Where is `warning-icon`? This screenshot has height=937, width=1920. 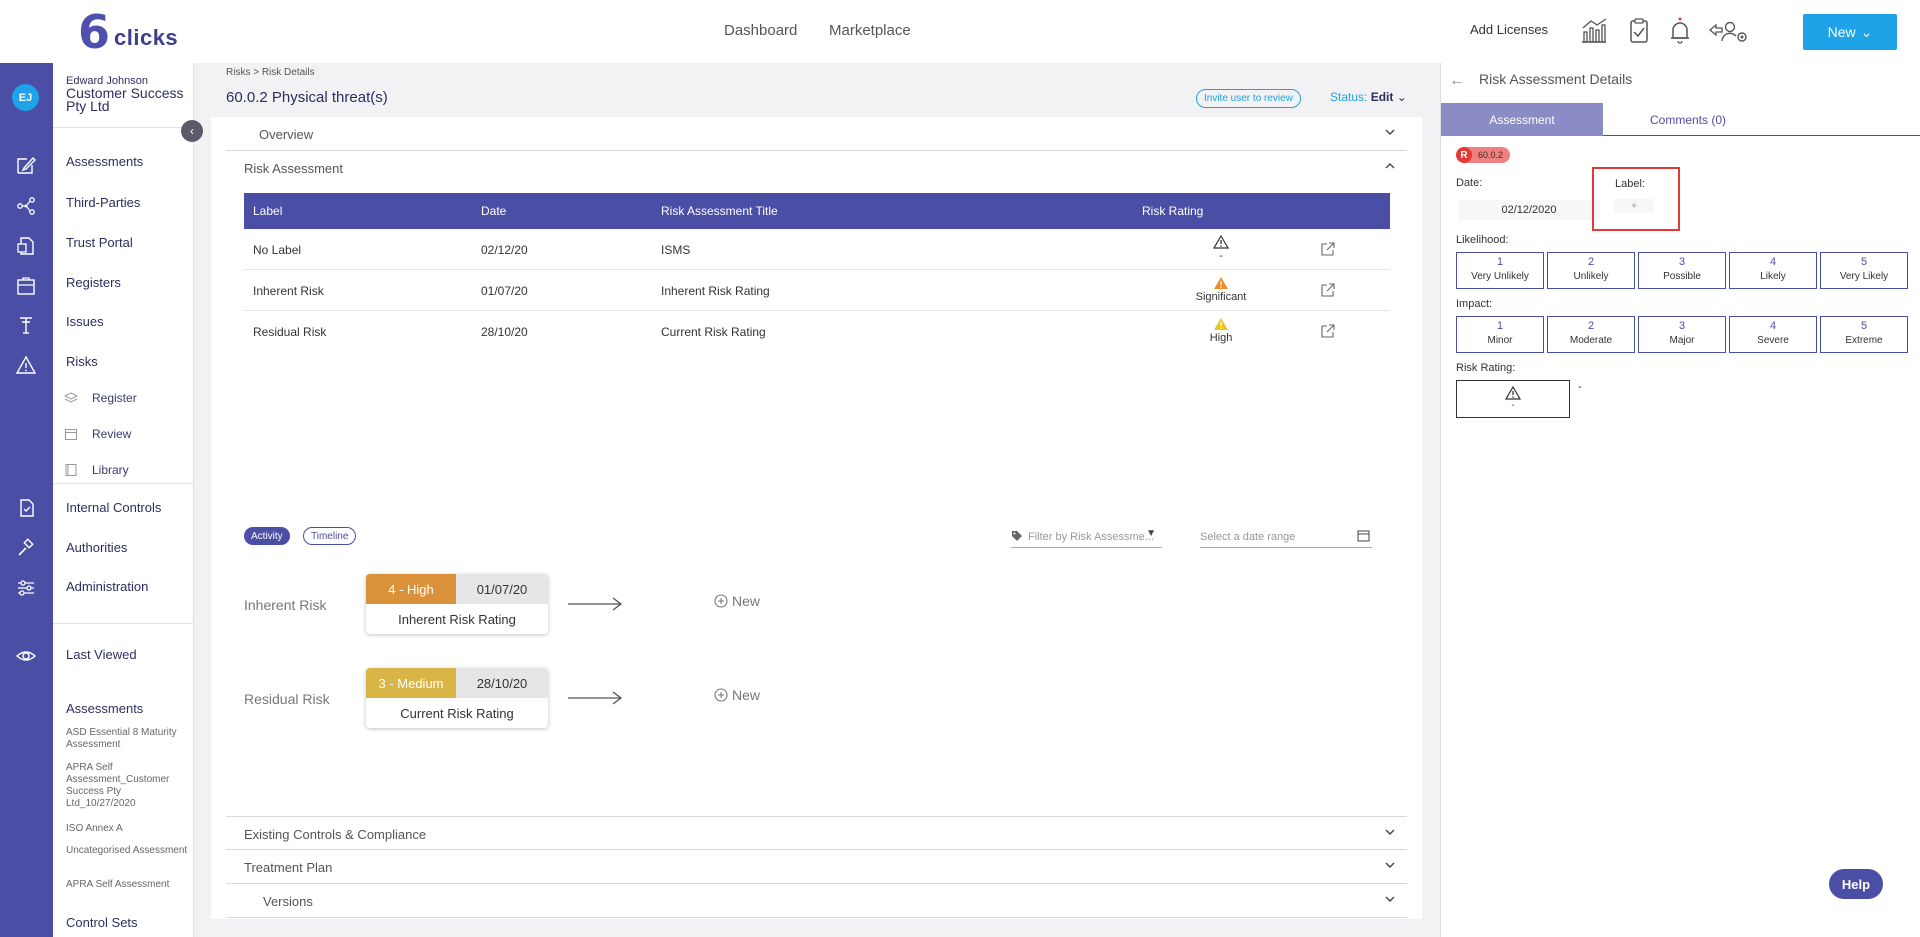
warning-icon is located at coordinates (26, 365).